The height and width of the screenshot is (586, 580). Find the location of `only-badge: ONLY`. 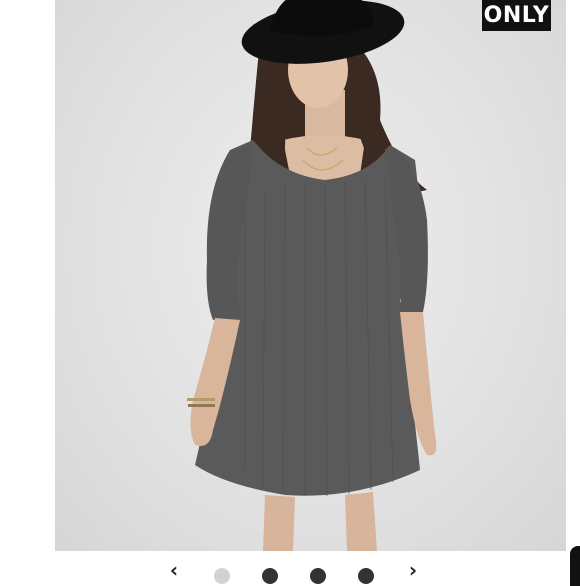

only-badge: ONLY is located at coordinates (516, 15).